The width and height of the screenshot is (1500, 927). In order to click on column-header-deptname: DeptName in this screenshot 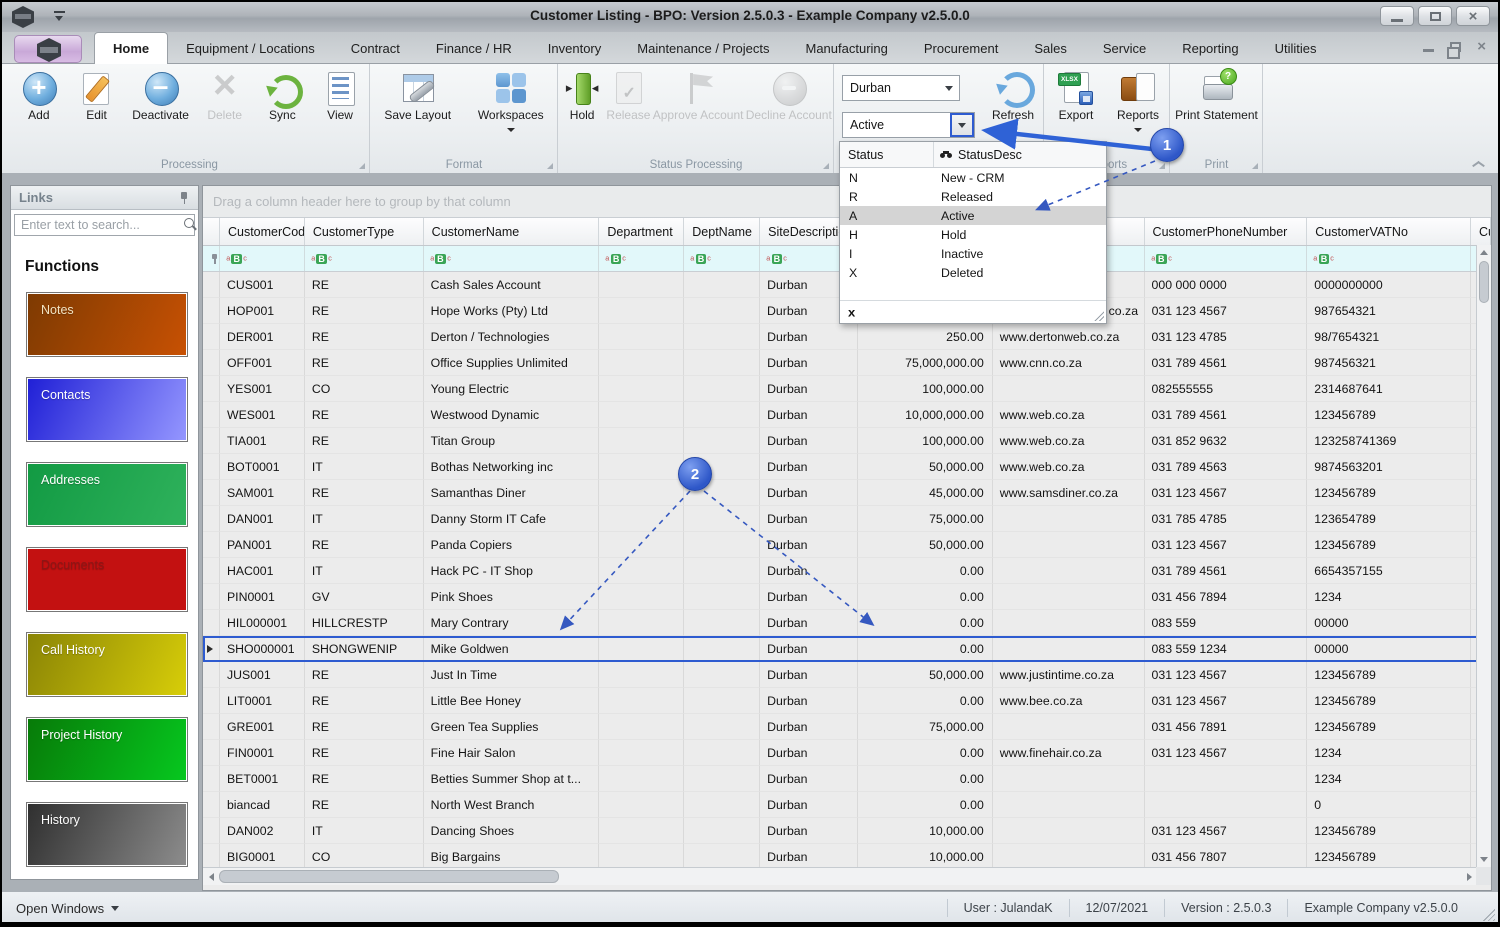, I will do `click(722, 231)`.